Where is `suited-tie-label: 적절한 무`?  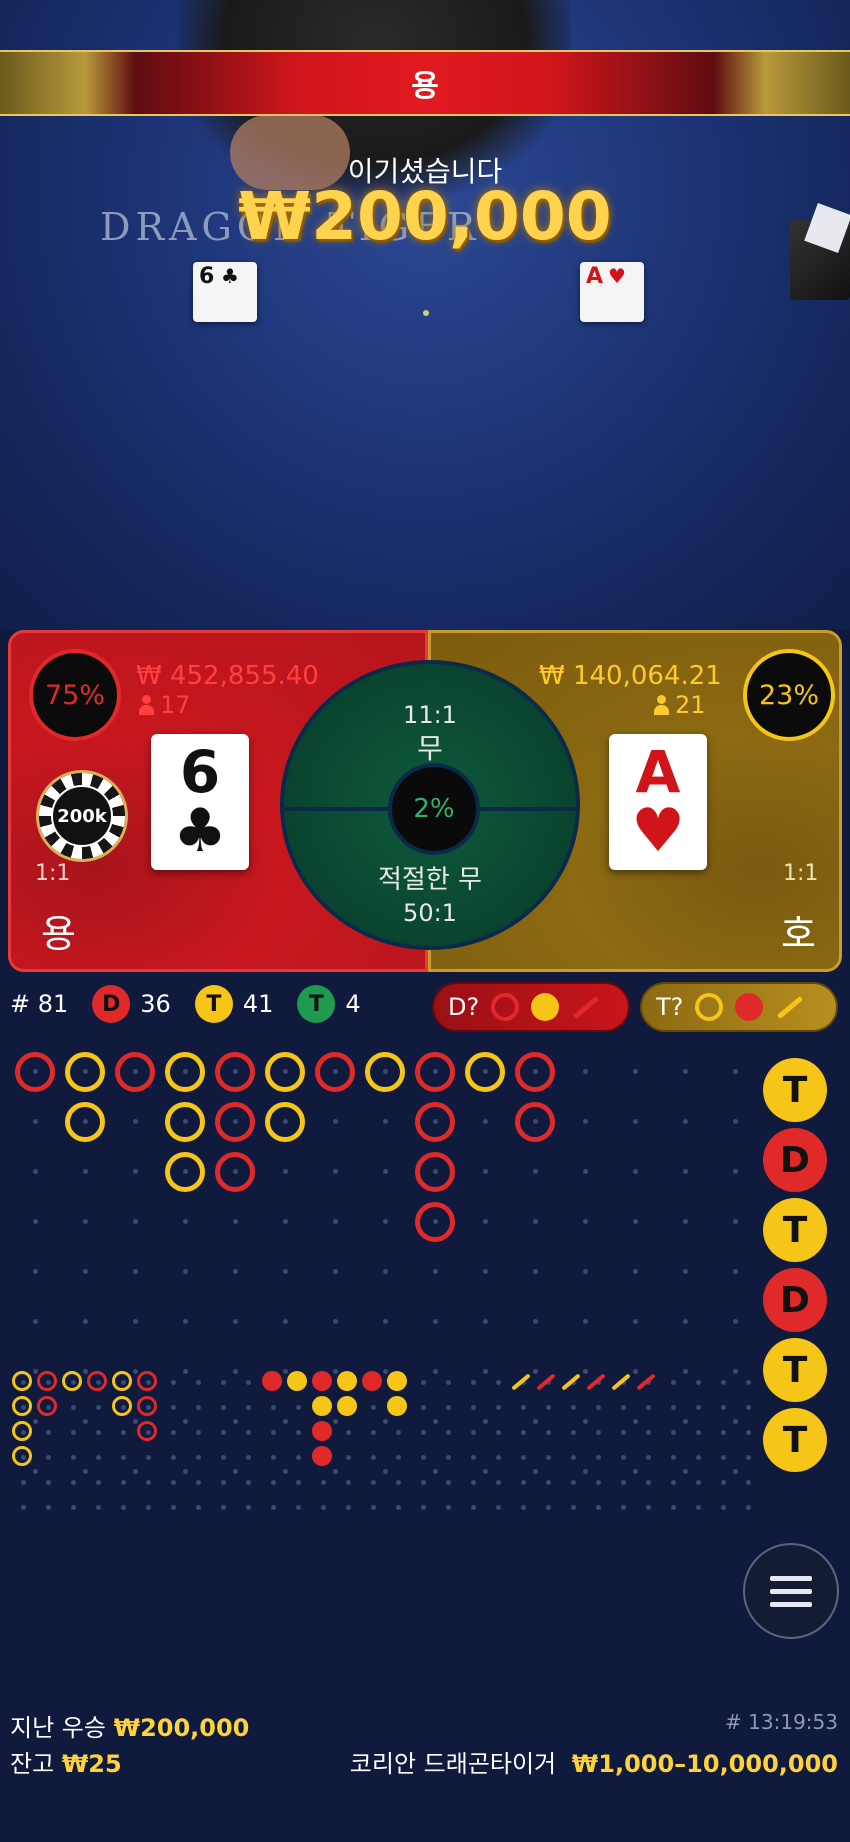 suited-tie-label: 적절한 무 is located at coordinates (430, 880).